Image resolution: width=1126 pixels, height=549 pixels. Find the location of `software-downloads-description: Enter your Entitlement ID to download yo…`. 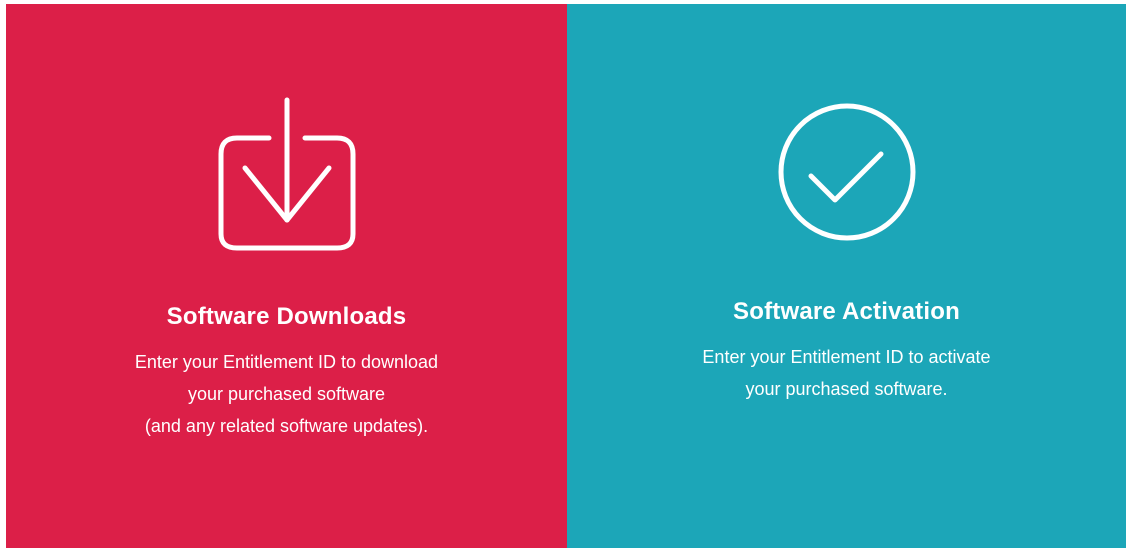

software-downloads-description: Enter your Entitlement ID to download yo… is located at coordinates (286, 394).